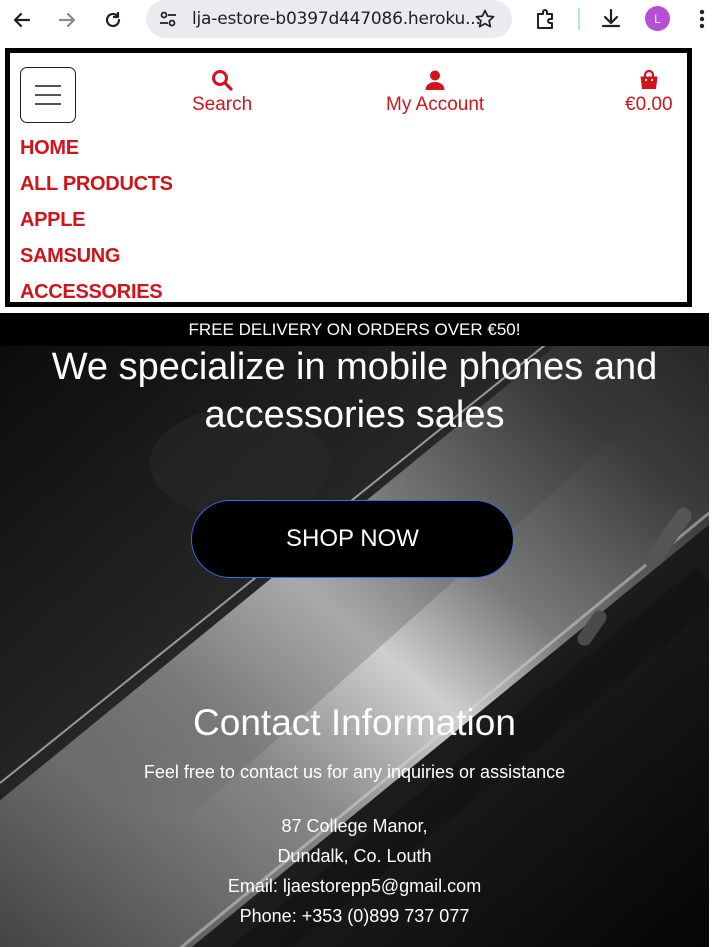 The width and height of the screenshot is (713, 947). I want to click on nav-item-all-products: ALL PRODUCTS, so click(96, 187).